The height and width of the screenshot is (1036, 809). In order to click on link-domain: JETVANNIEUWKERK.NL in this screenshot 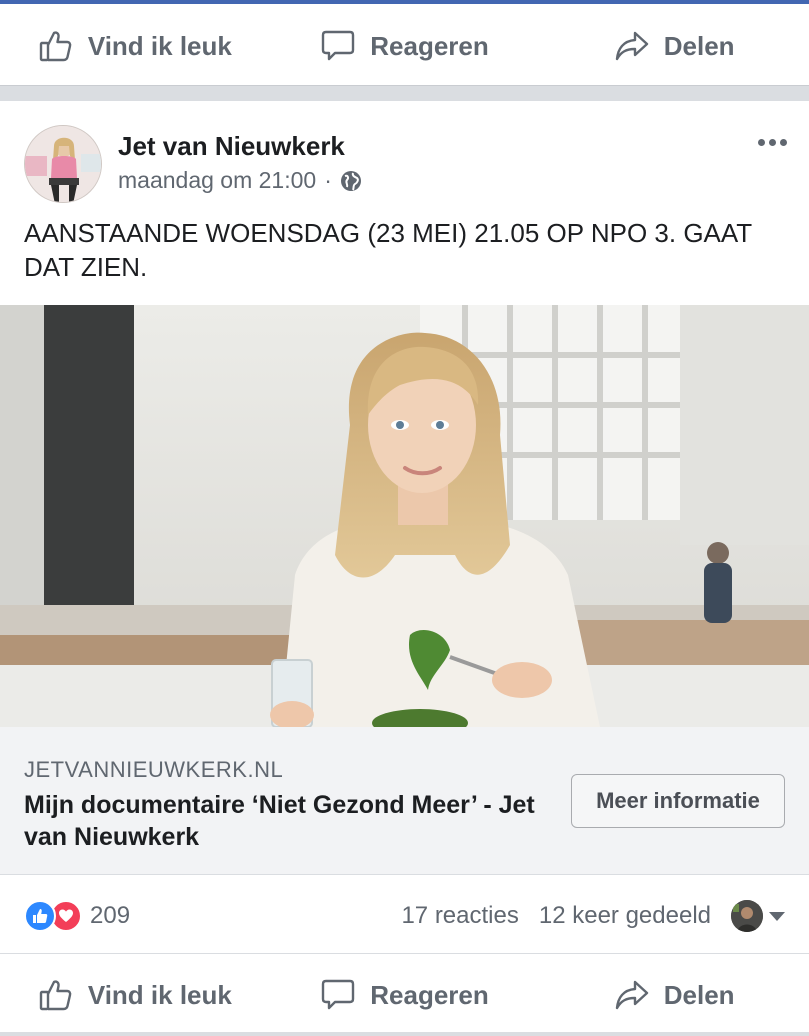, I will do `click(154, 769)`.